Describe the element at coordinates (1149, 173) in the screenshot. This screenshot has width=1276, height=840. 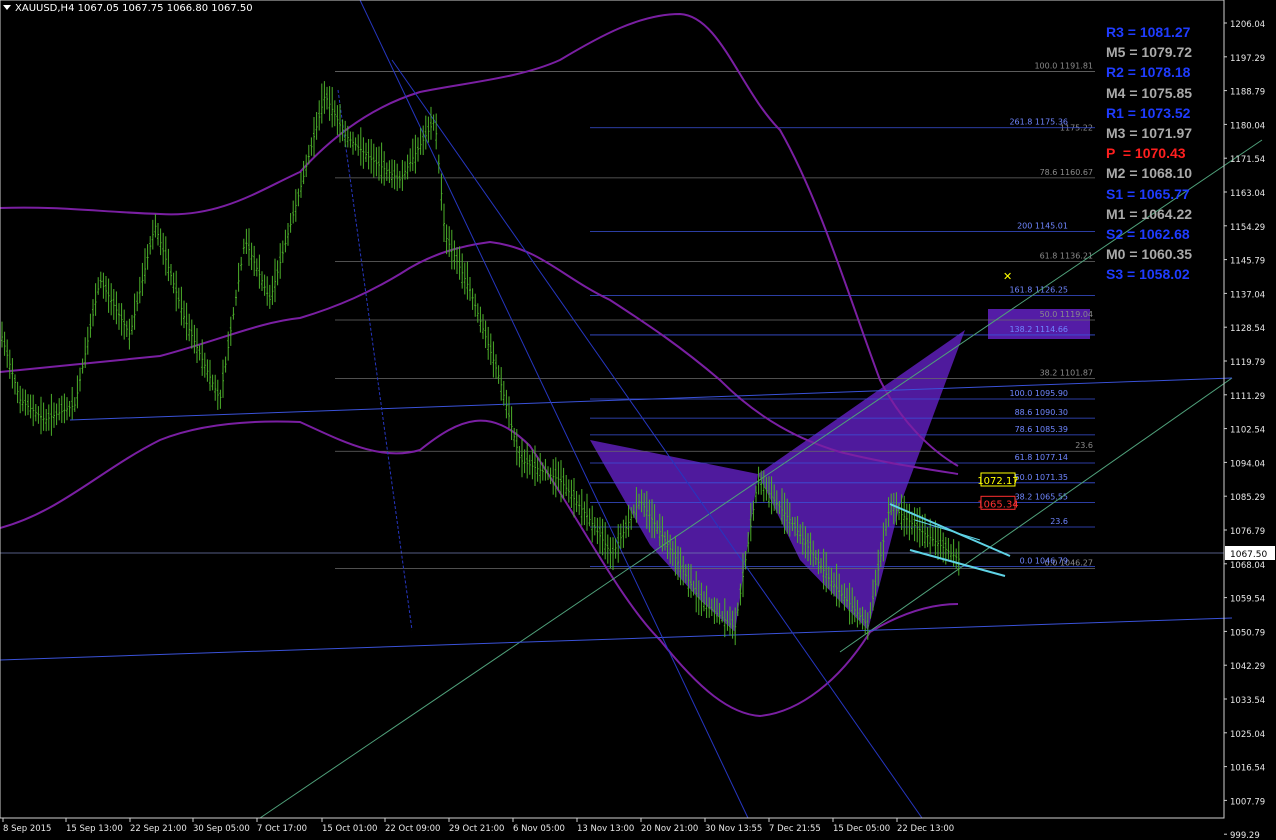
I see `pivot-level-m2: M2 = 1068.10` at that location.